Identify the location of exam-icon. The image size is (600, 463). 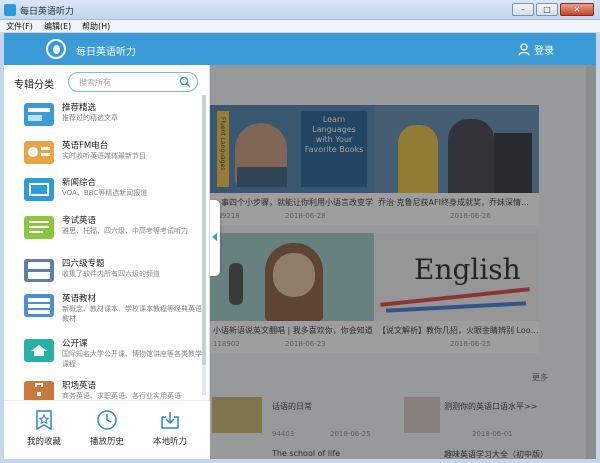
(39, 227).